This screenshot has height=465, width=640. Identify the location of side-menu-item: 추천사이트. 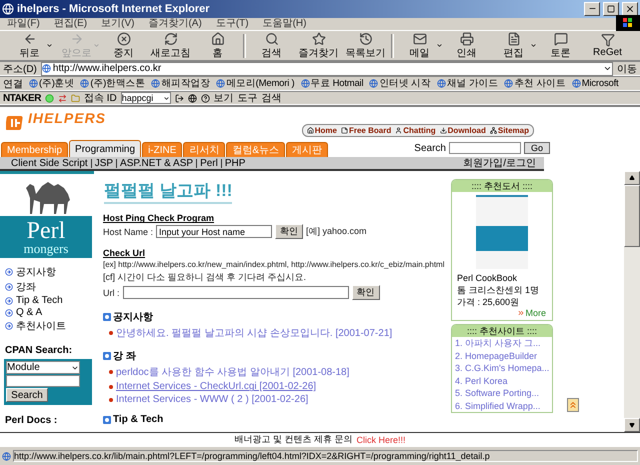
(49, 326).